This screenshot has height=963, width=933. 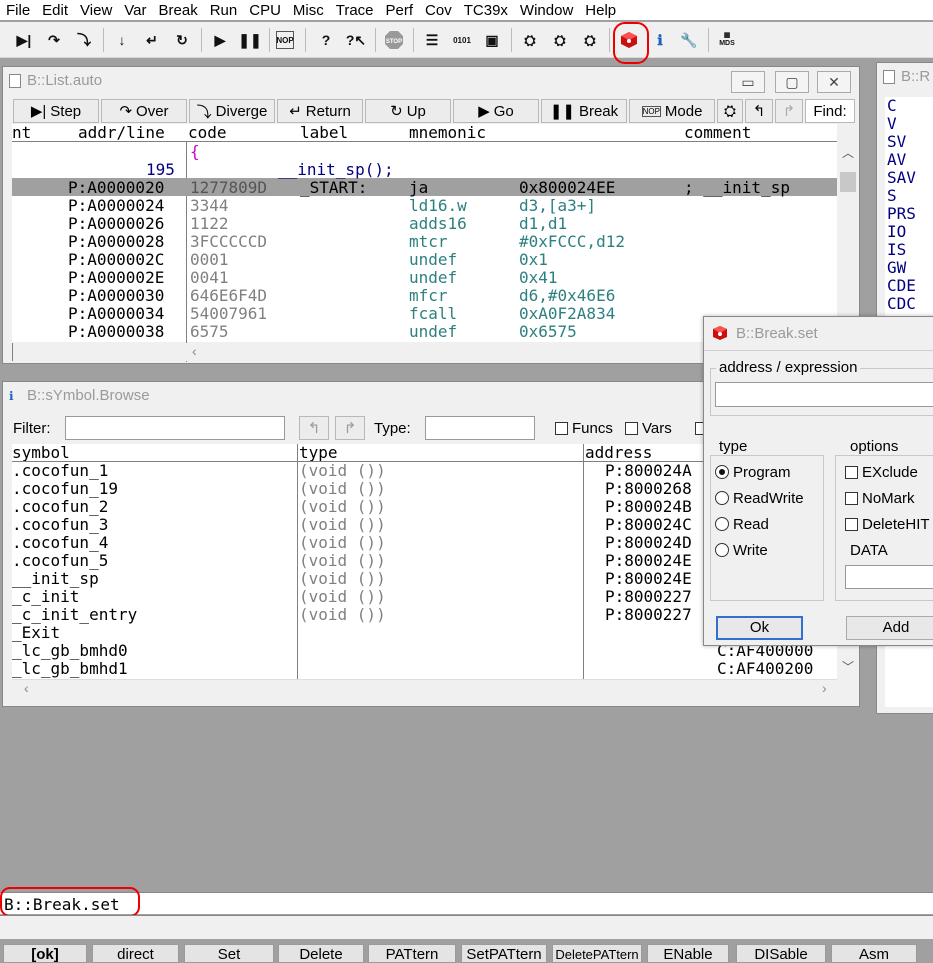 I want to click on menu-break: Break, so click(x=178, y=10).